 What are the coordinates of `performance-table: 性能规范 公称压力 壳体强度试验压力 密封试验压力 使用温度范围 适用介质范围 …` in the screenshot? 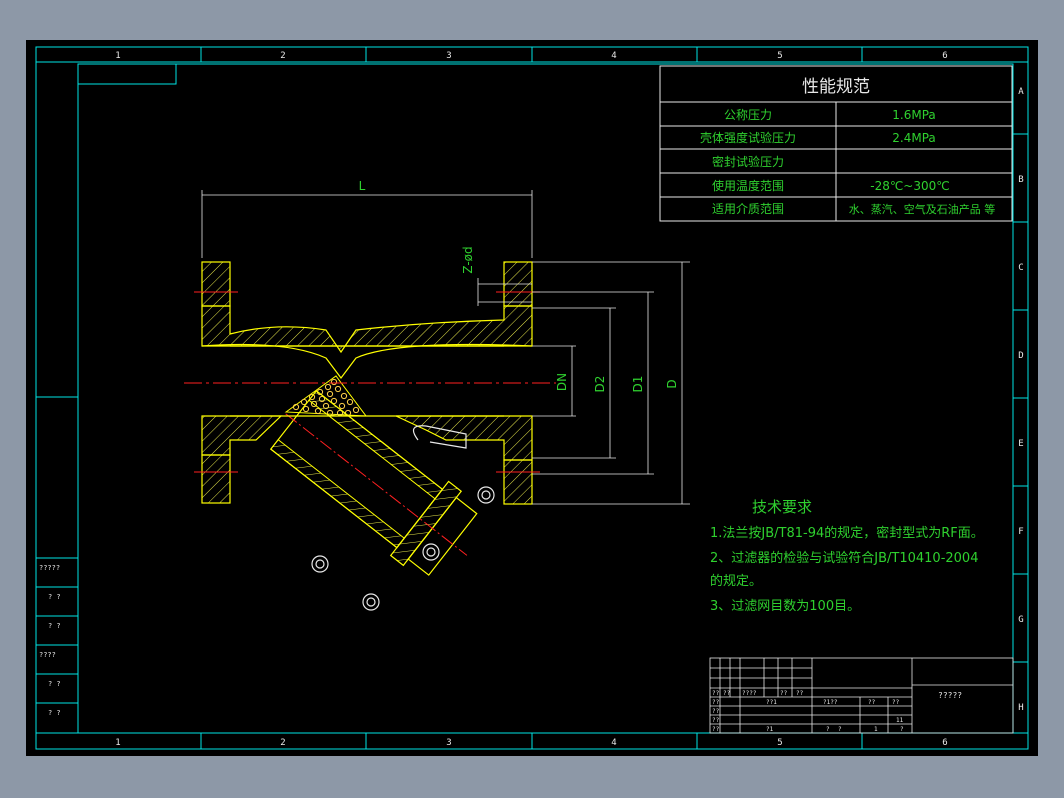 It's located at (836, 143).